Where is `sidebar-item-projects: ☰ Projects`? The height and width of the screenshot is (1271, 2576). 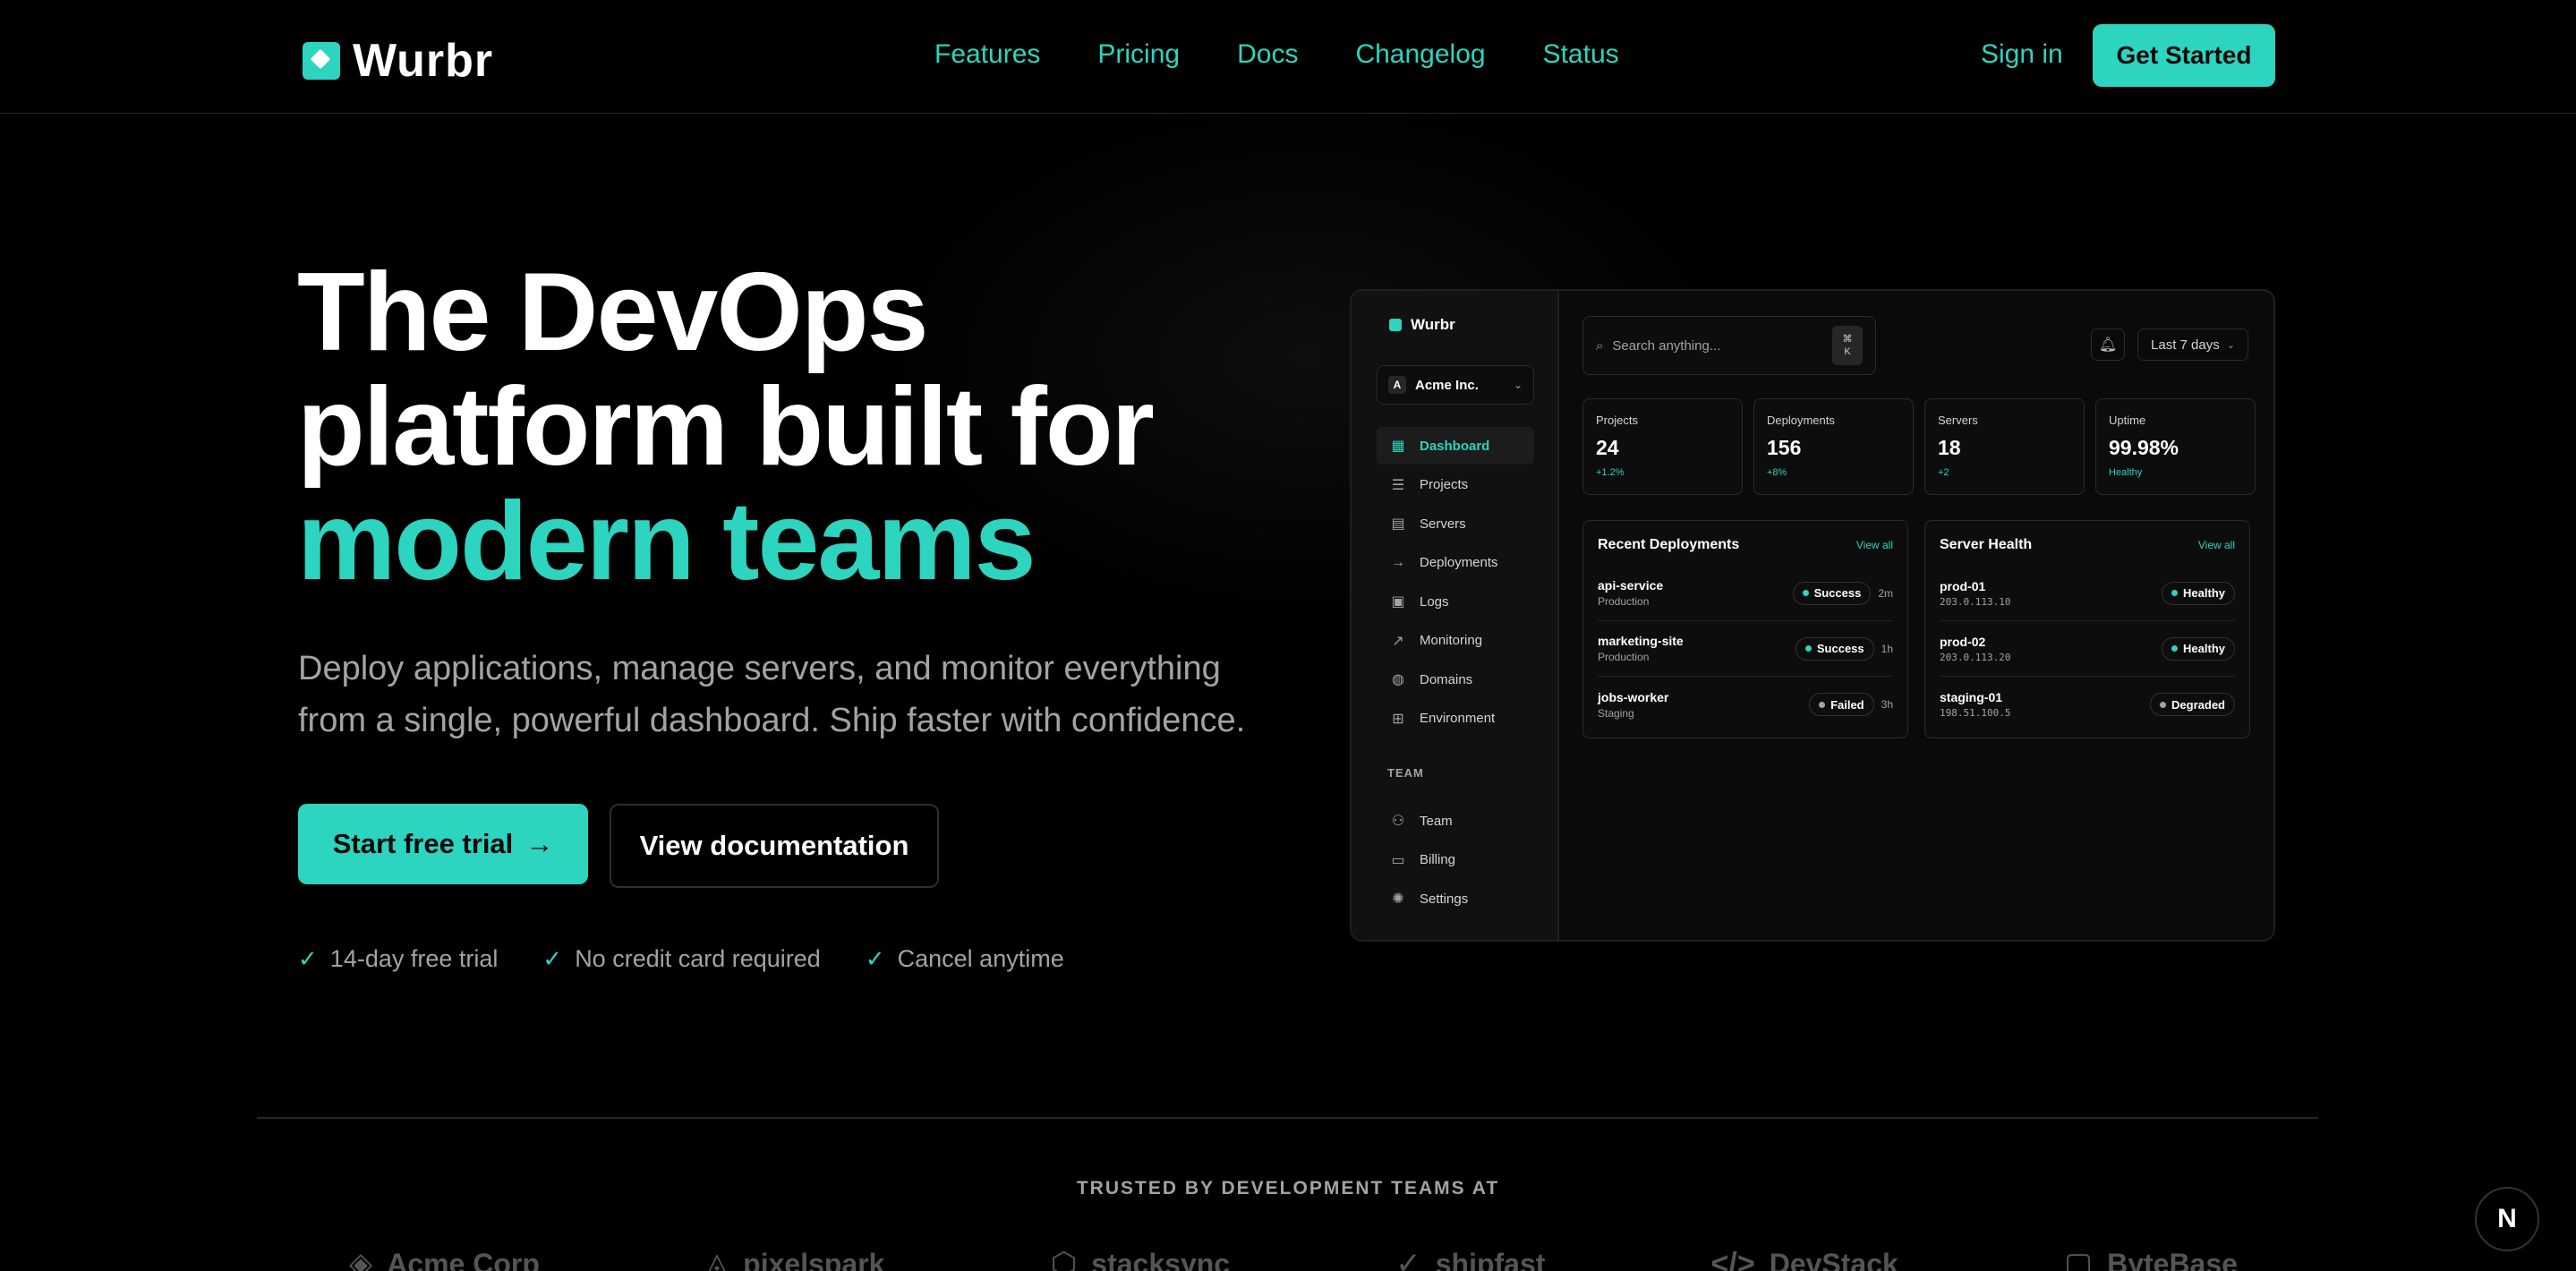
sidebar-item-projects: ☰ Projects is located at coordinates (1455, 485).